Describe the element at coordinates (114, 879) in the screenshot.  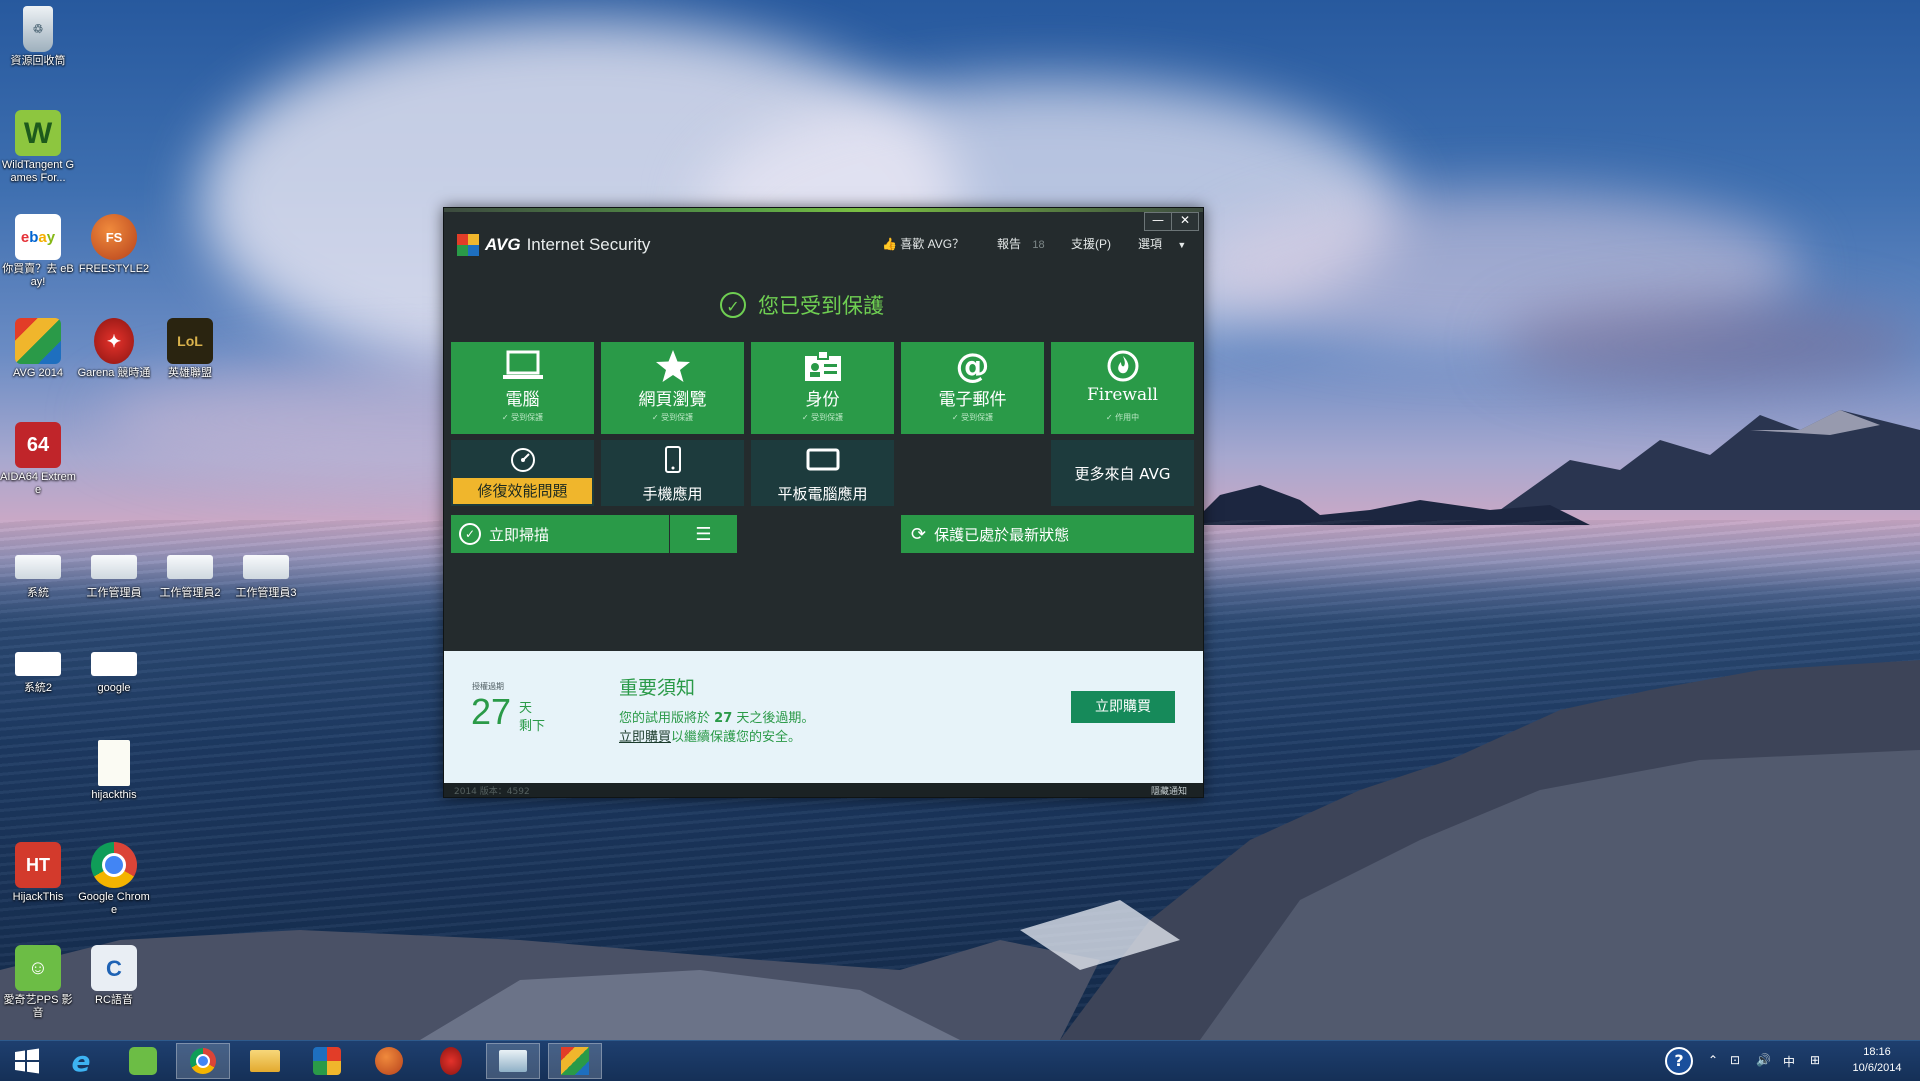
I see `desktop-icon-chrome: Google Chrome` at that location.